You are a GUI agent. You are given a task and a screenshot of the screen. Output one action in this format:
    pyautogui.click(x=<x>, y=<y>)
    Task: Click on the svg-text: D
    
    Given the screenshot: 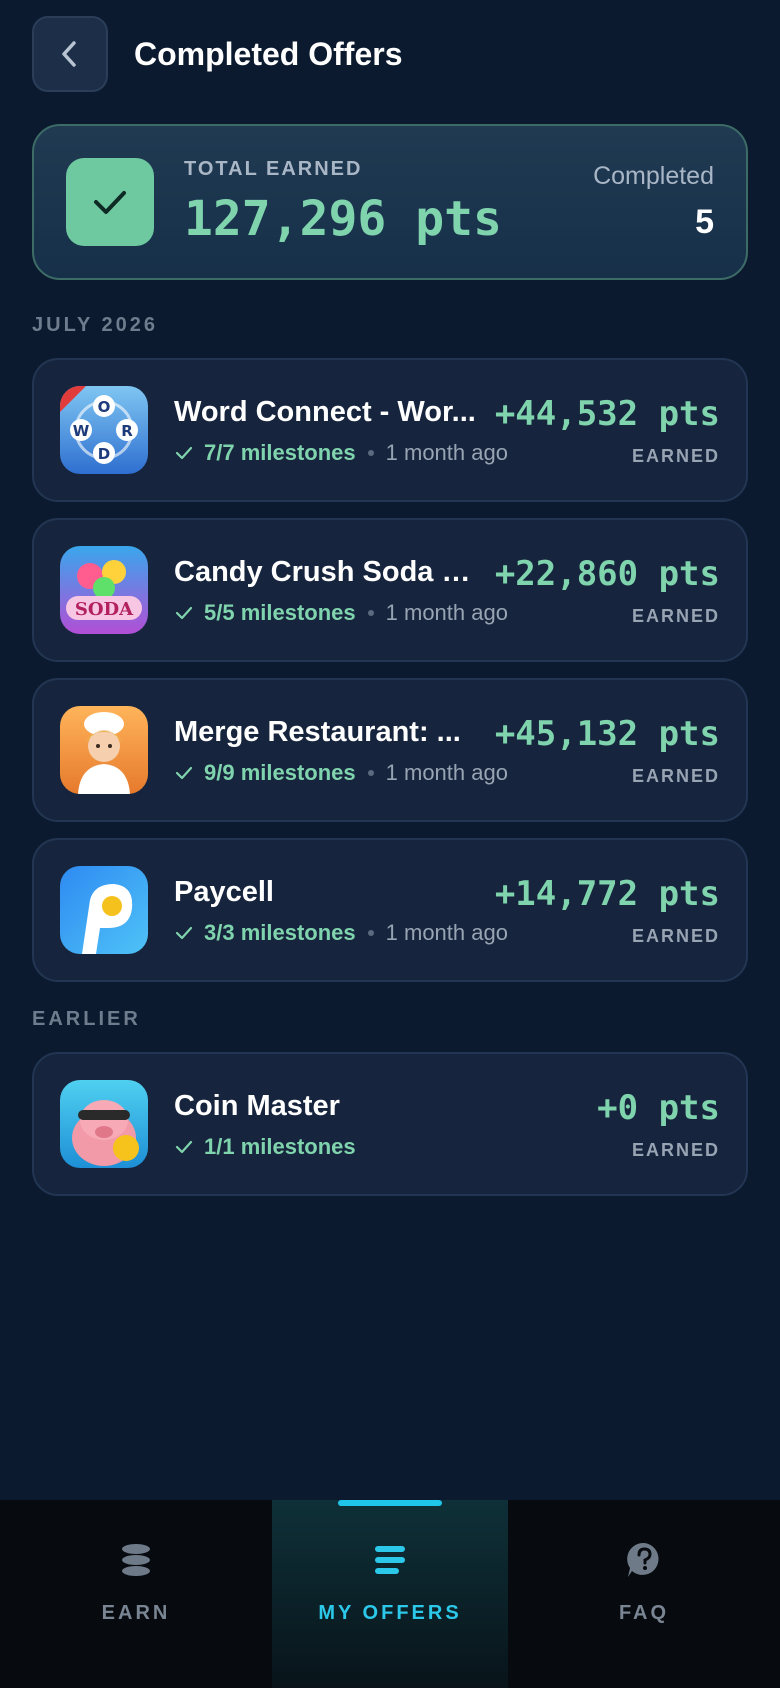 What is the action you would take?
    pyautogui.click(x=104, y=454)
    